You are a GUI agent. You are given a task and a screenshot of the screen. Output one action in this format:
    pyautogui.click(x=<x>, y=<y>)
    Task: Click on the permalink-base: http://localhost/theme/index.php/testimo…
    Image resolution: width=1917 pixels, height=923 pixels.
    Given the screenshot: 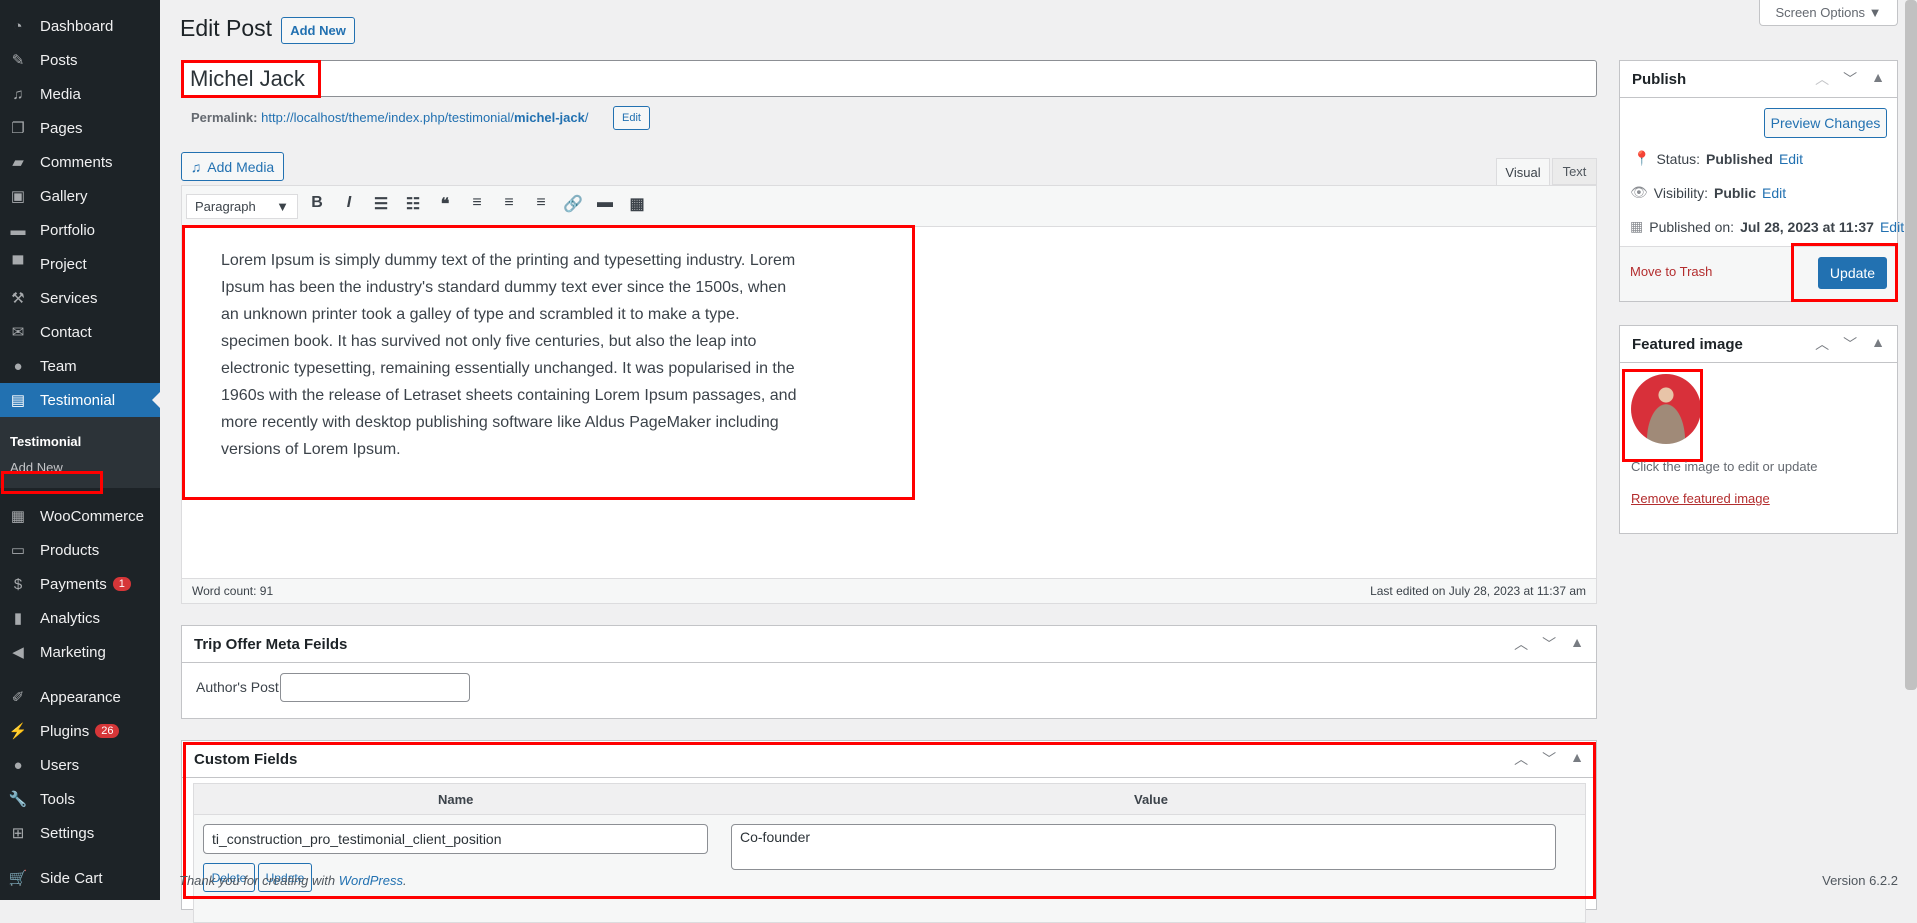 What is the action you would take?
    pyautogui.click(x=388, y=117)
    